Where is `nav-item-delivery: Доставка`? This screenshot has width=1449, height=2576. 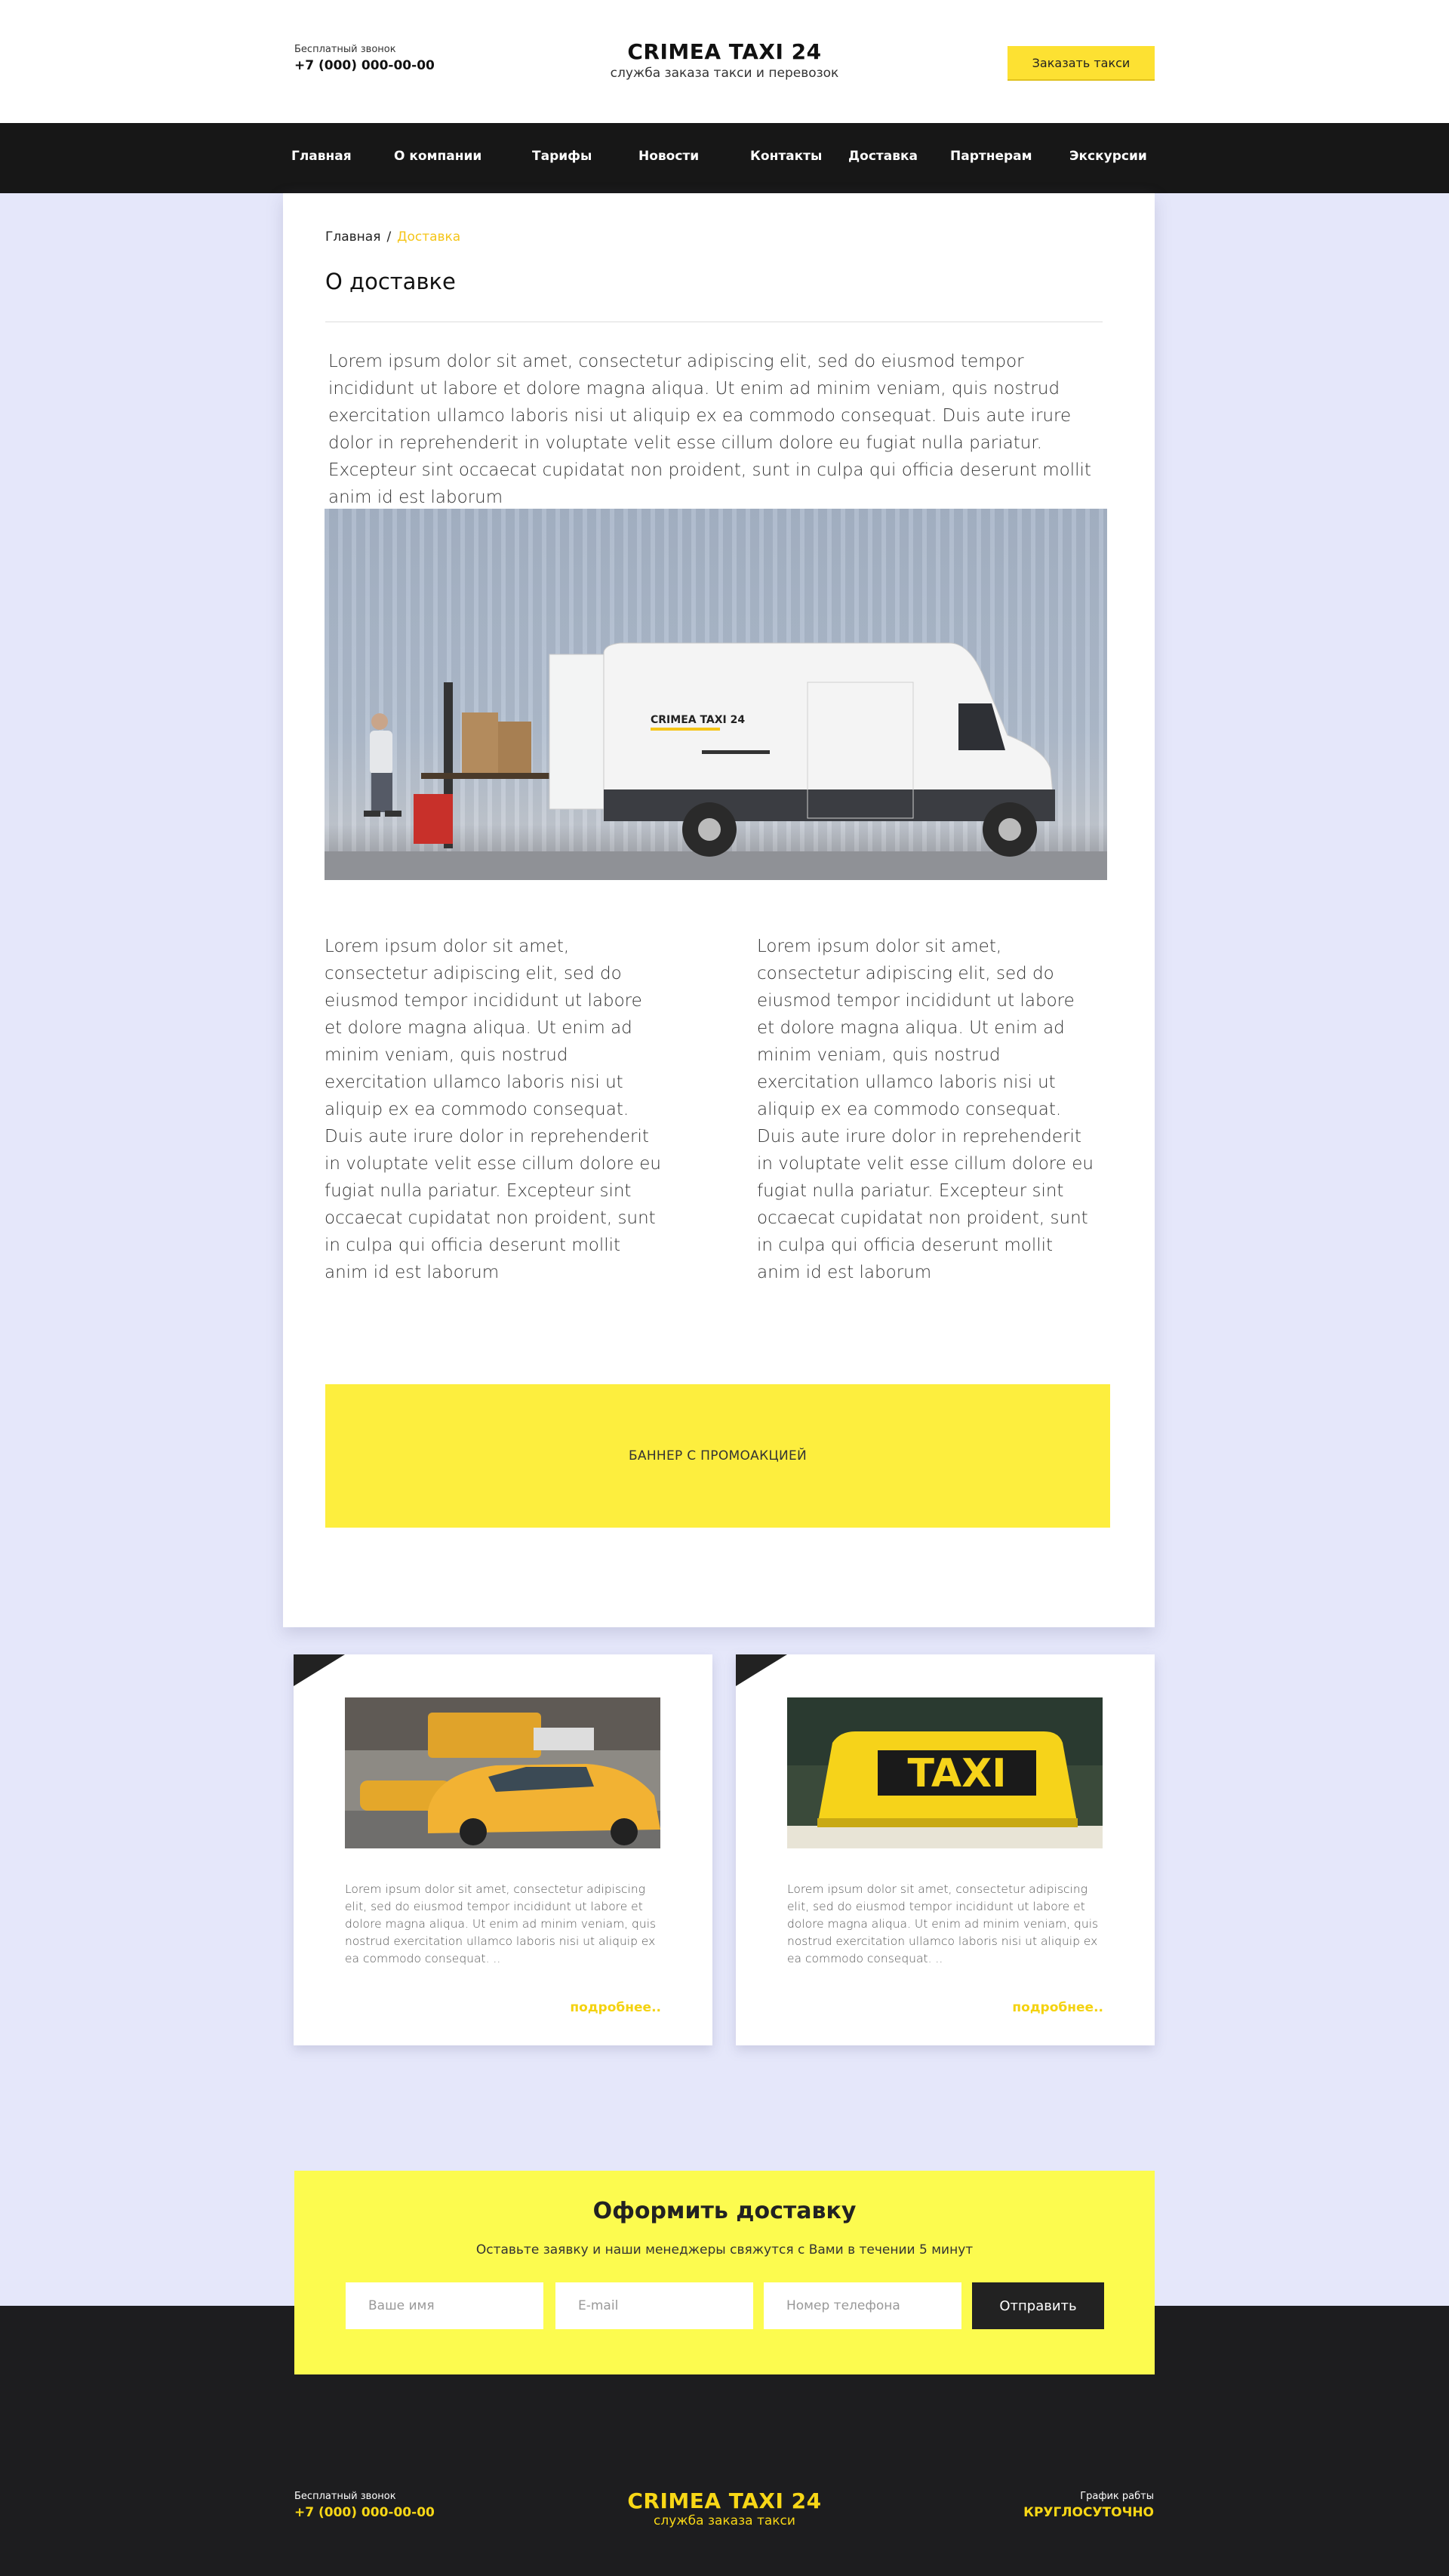
nav-item-delivery: Доставка is located at coordinates (883, 156).